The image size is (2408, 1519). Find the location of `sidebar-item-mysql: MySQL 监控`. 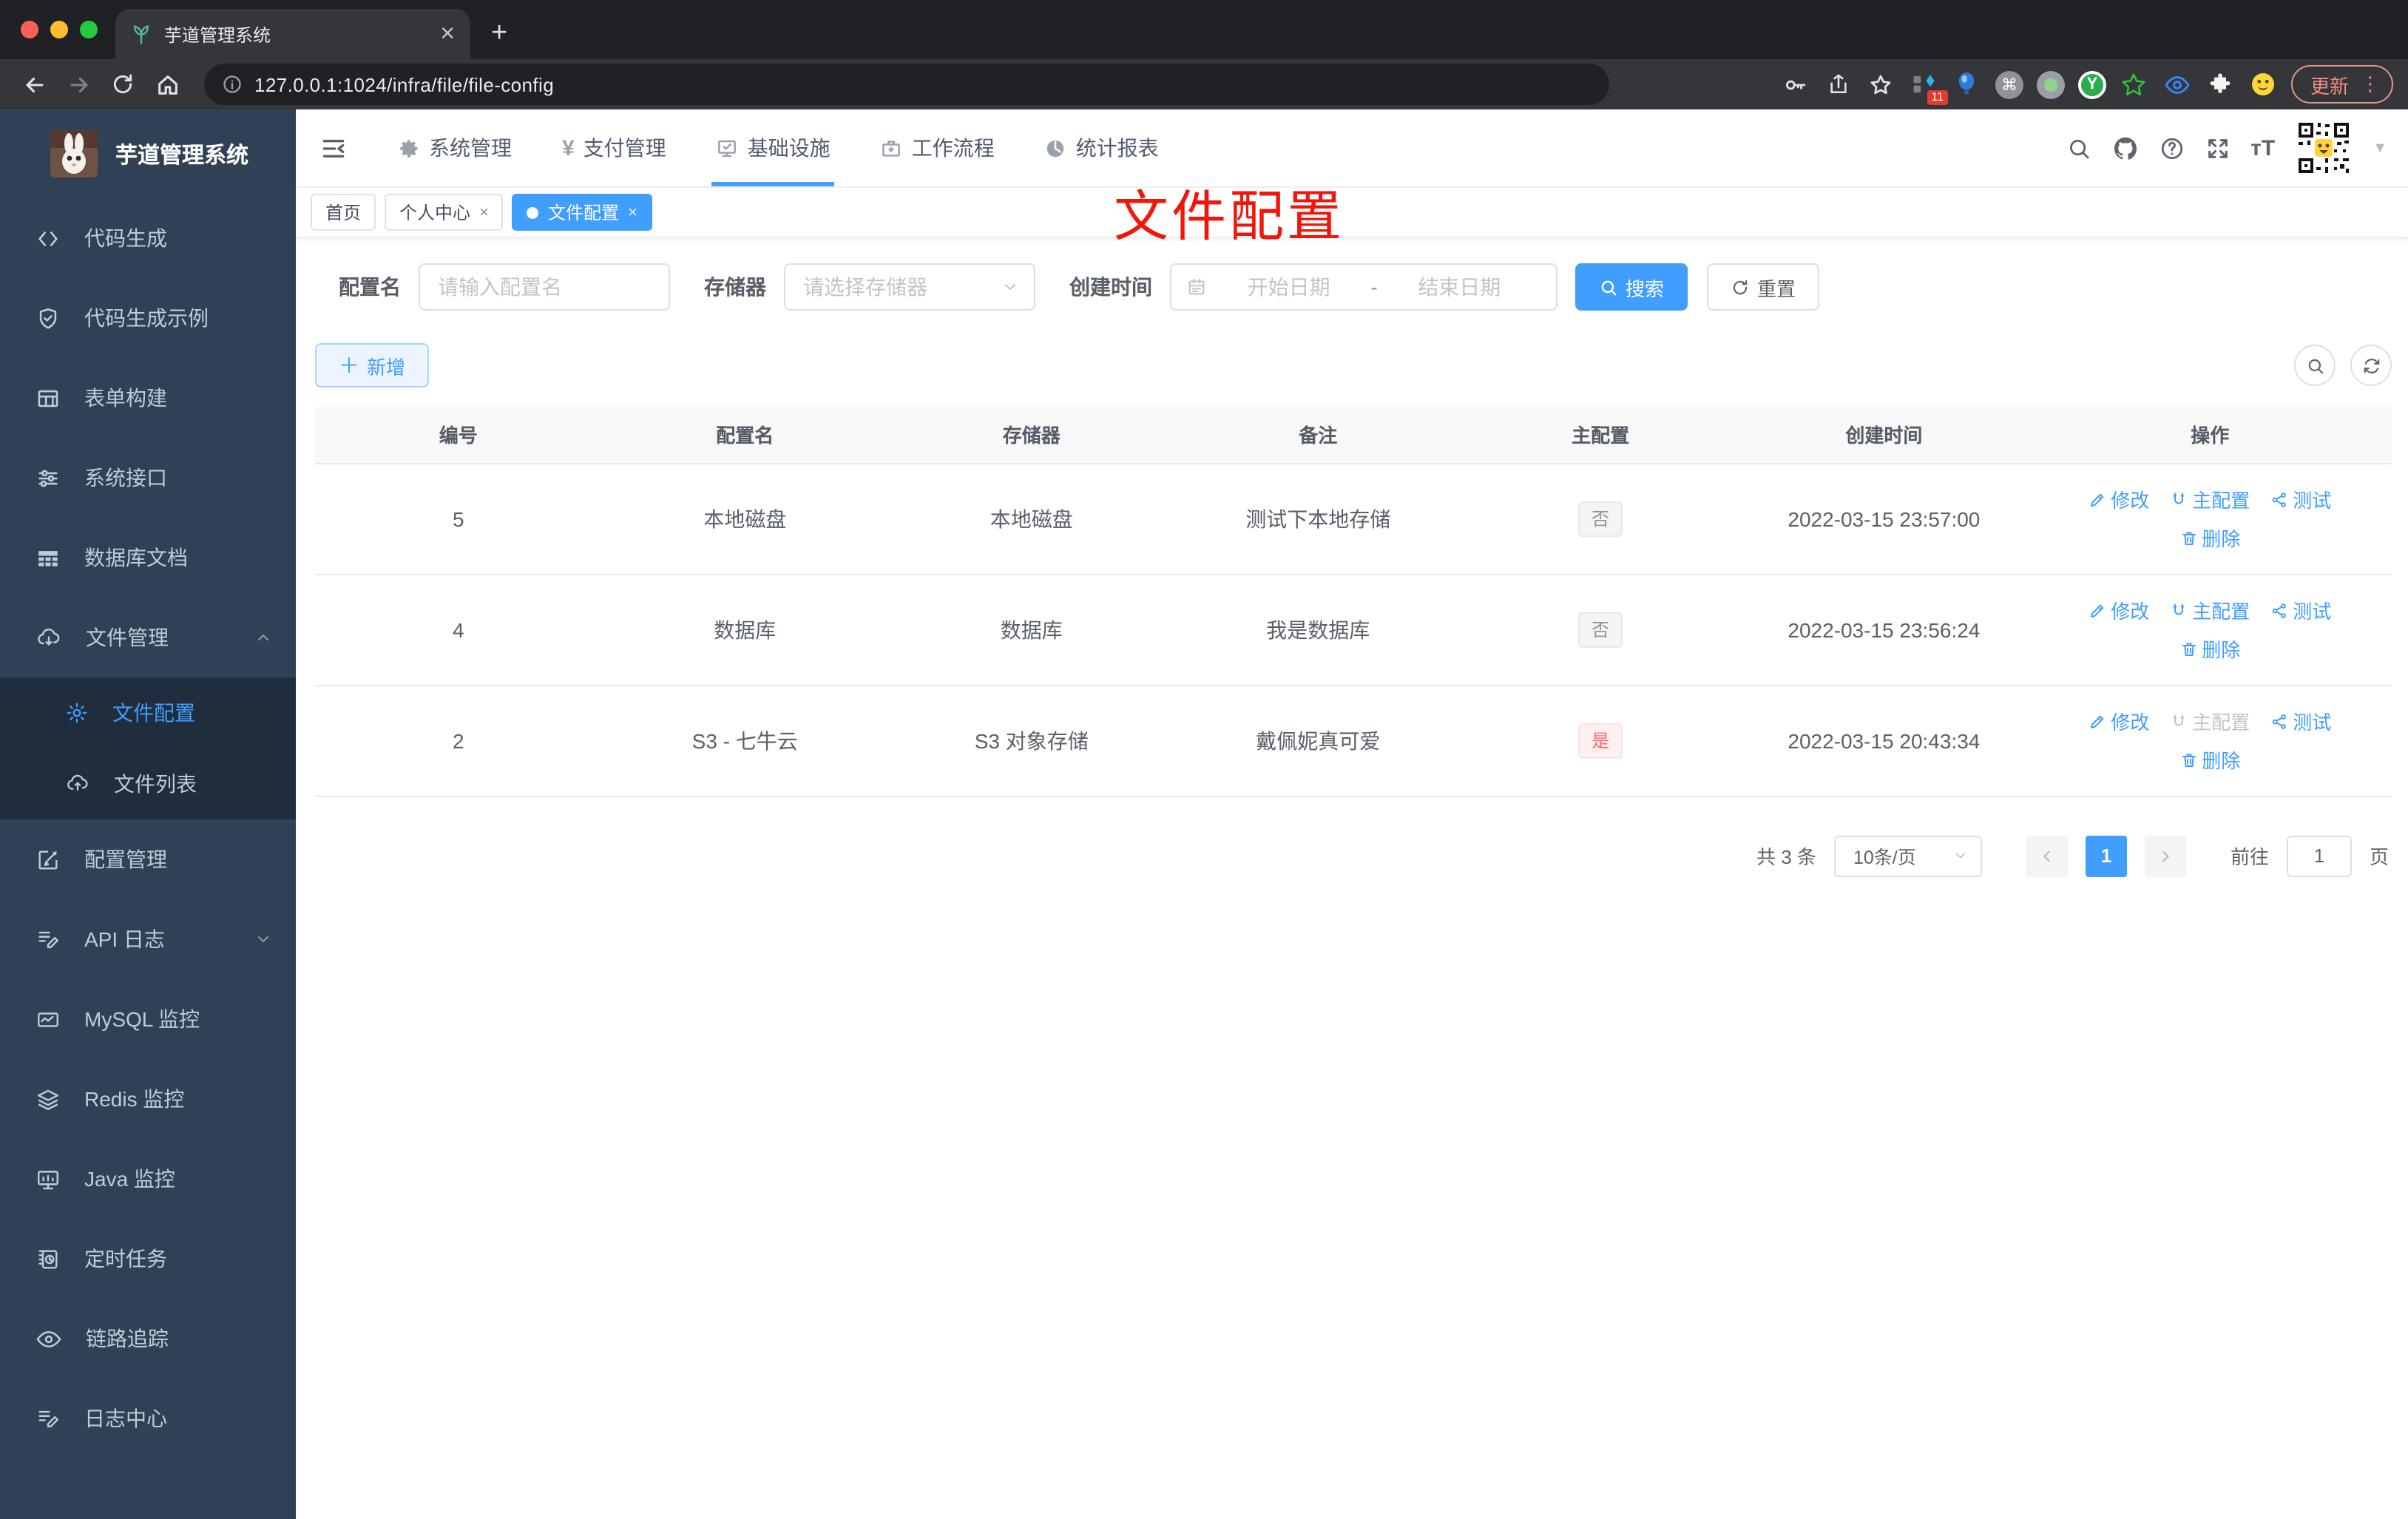

sidebar-item-mysql: MySQL 监控 is located at coordinates (148, 1019).